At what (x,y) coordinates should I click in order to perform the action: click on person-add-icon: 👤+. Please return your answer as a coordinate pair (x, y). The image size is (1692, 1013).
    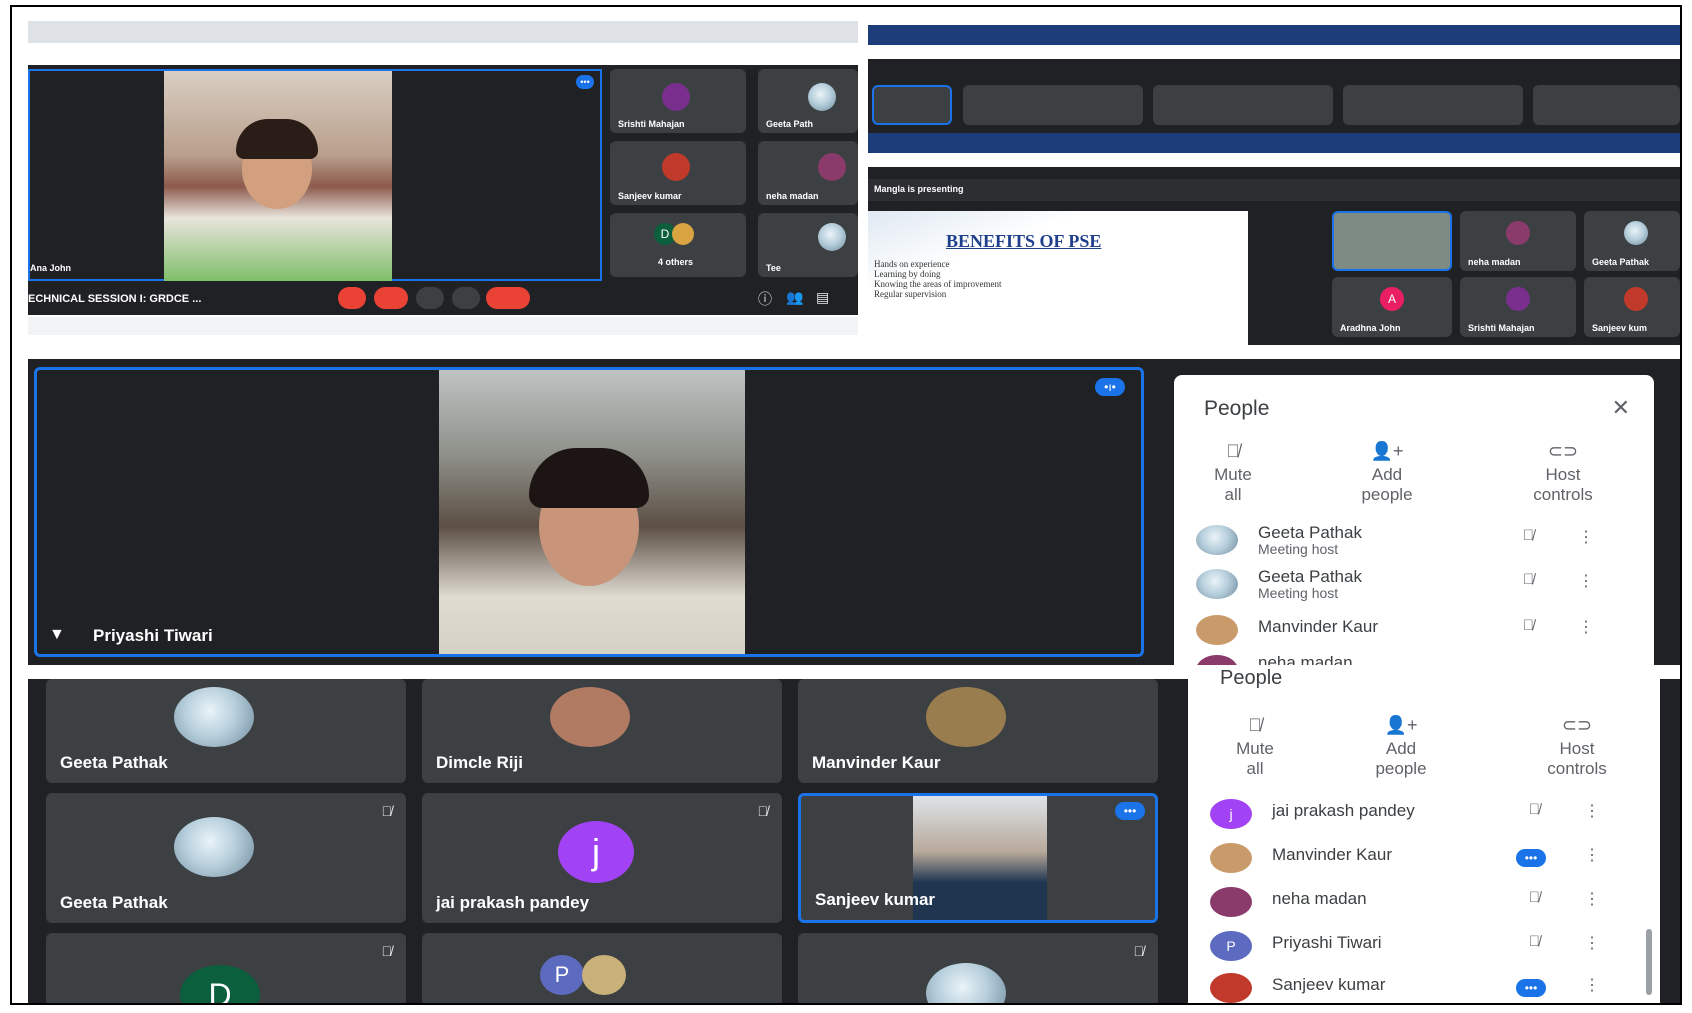
    Looking at the image, I should click on (1401, 725).